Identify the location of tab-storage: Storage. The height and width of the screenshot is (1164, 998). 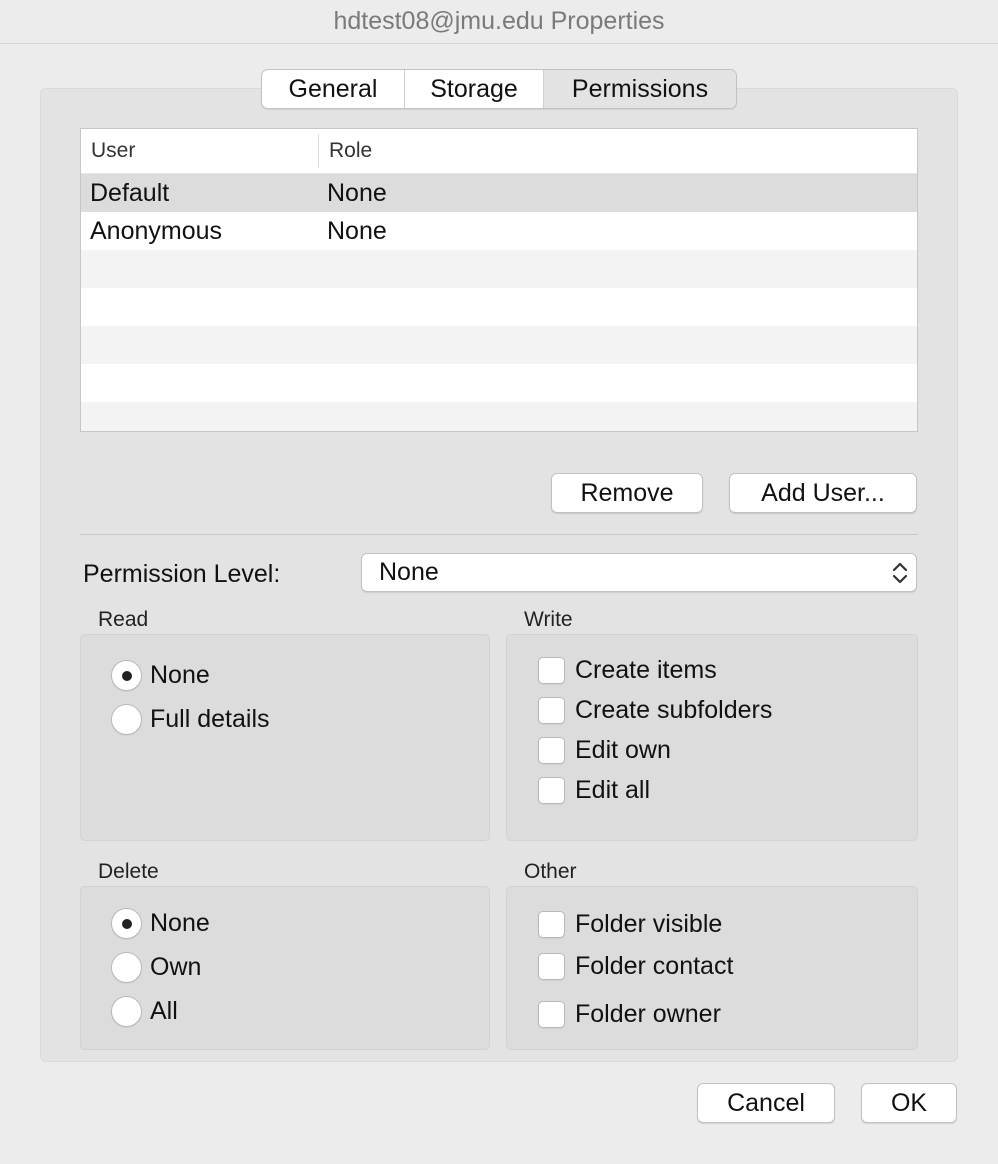
(474, 89).